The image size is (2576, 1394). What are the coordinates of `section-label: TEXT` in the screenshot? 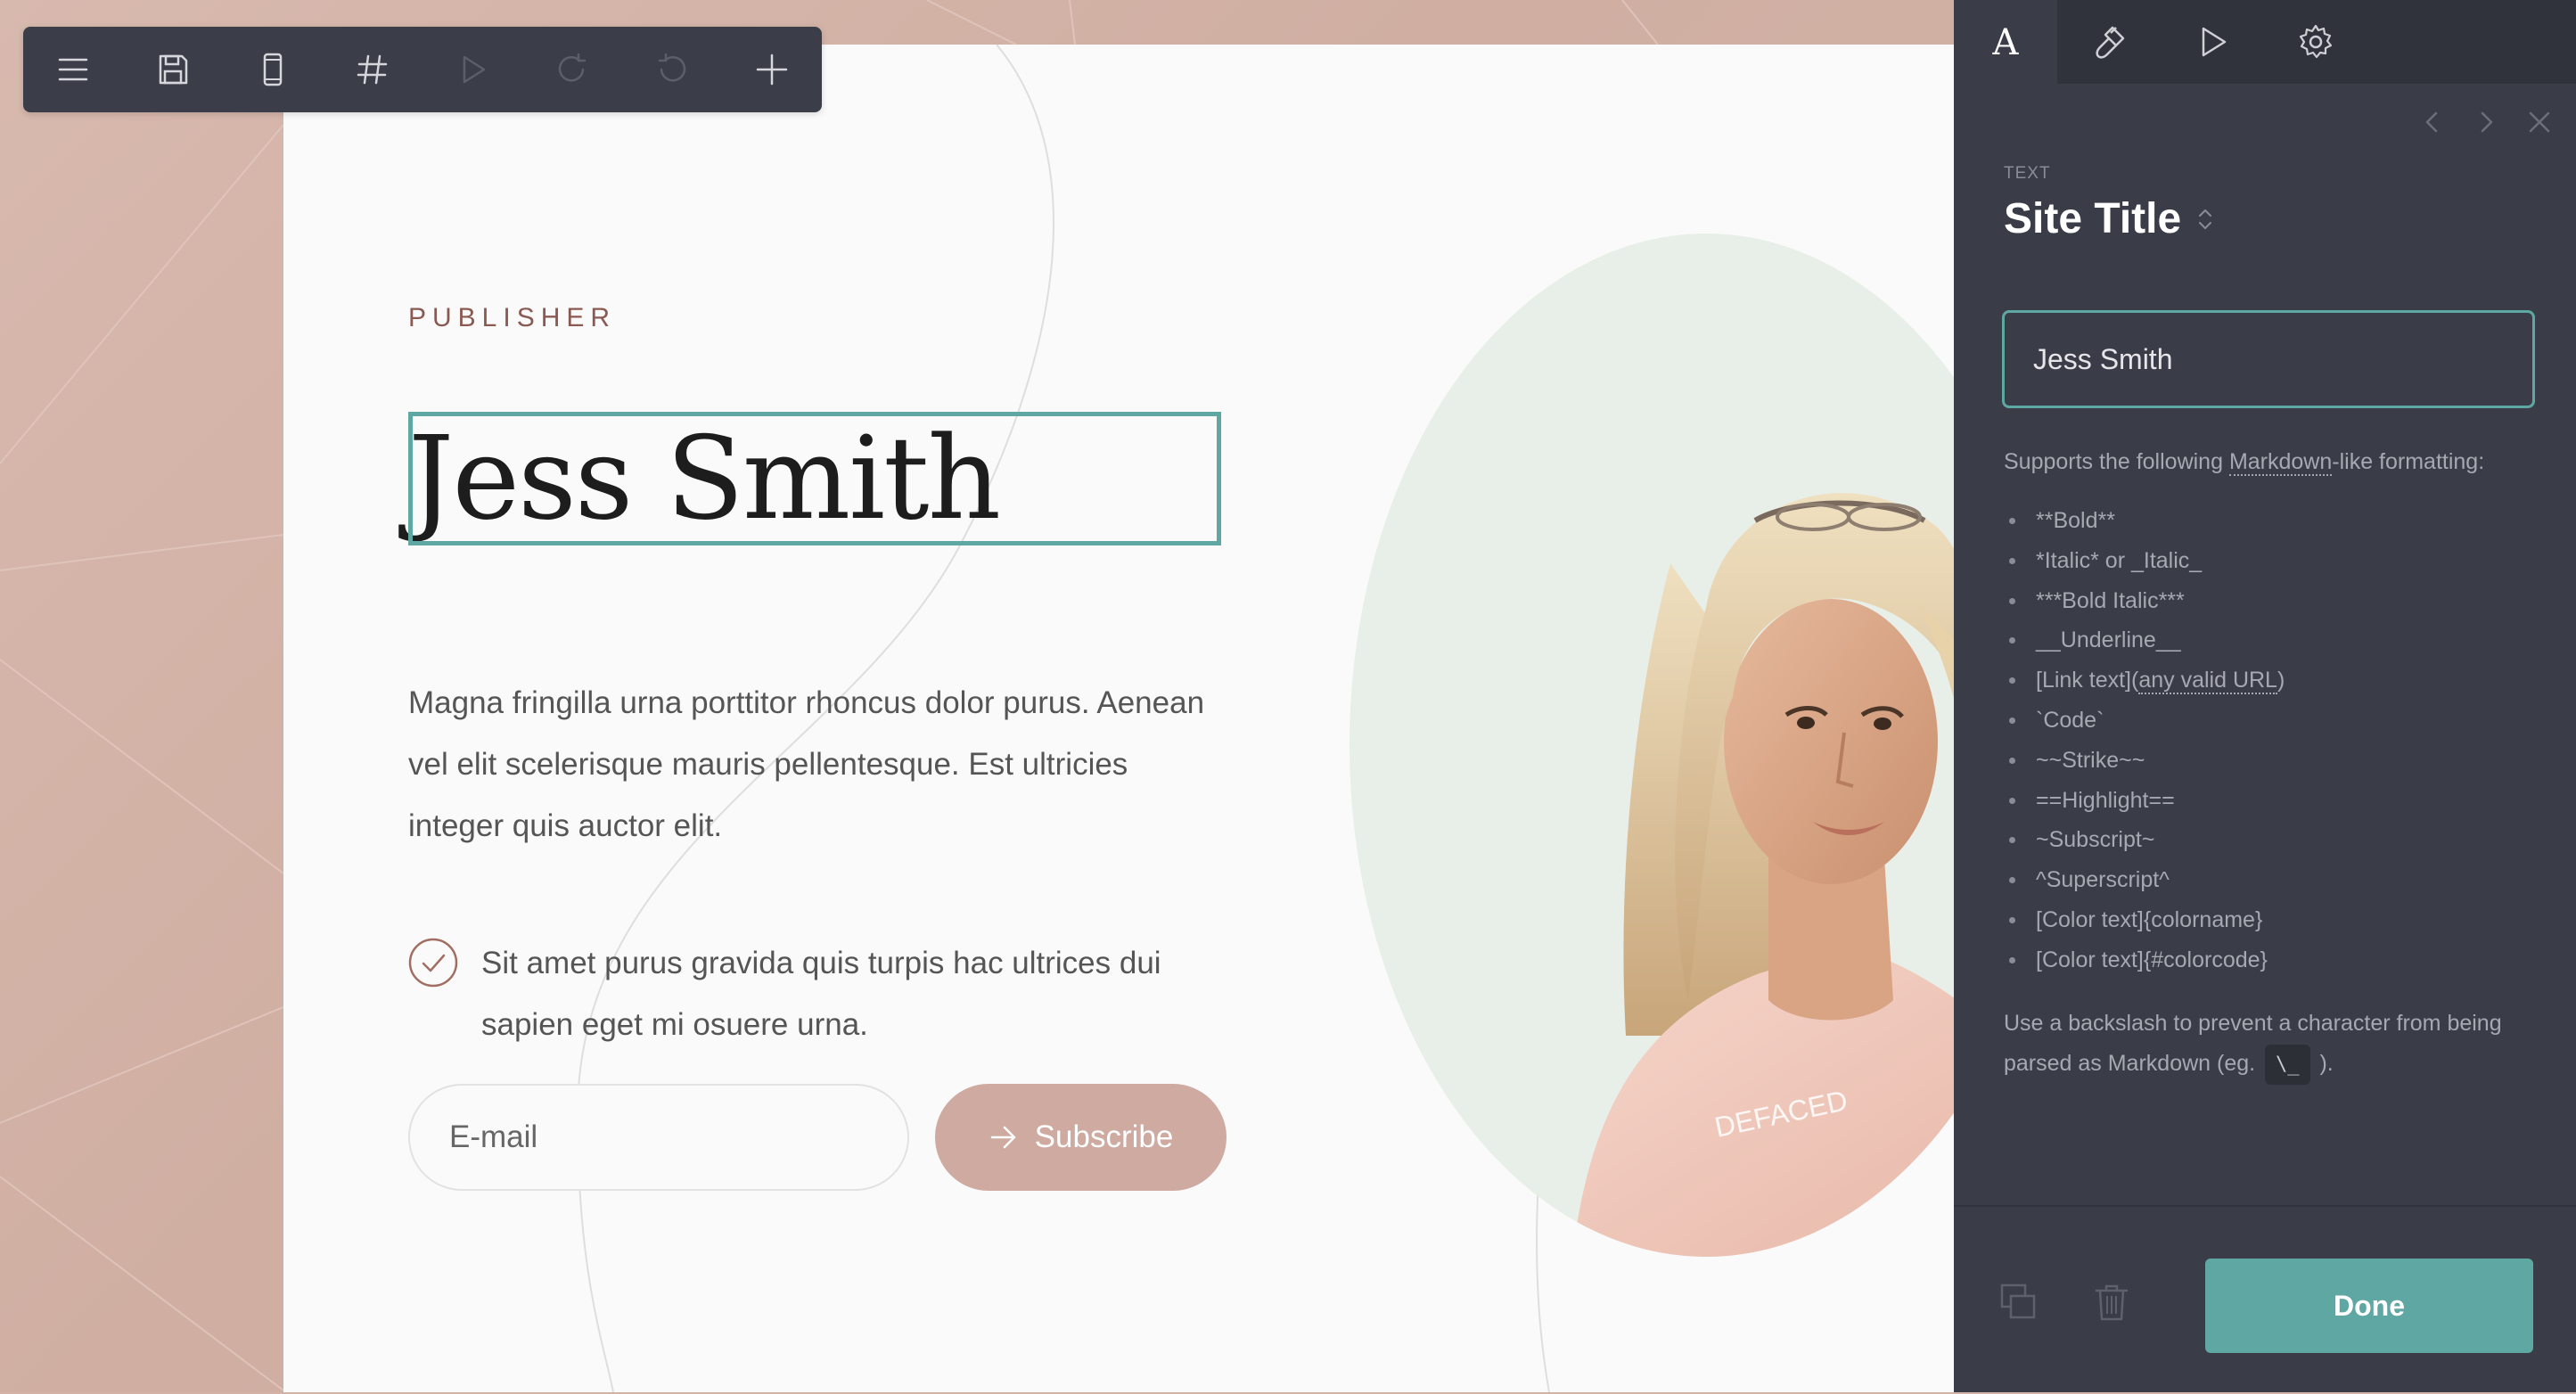 It's located at (2027, 174).